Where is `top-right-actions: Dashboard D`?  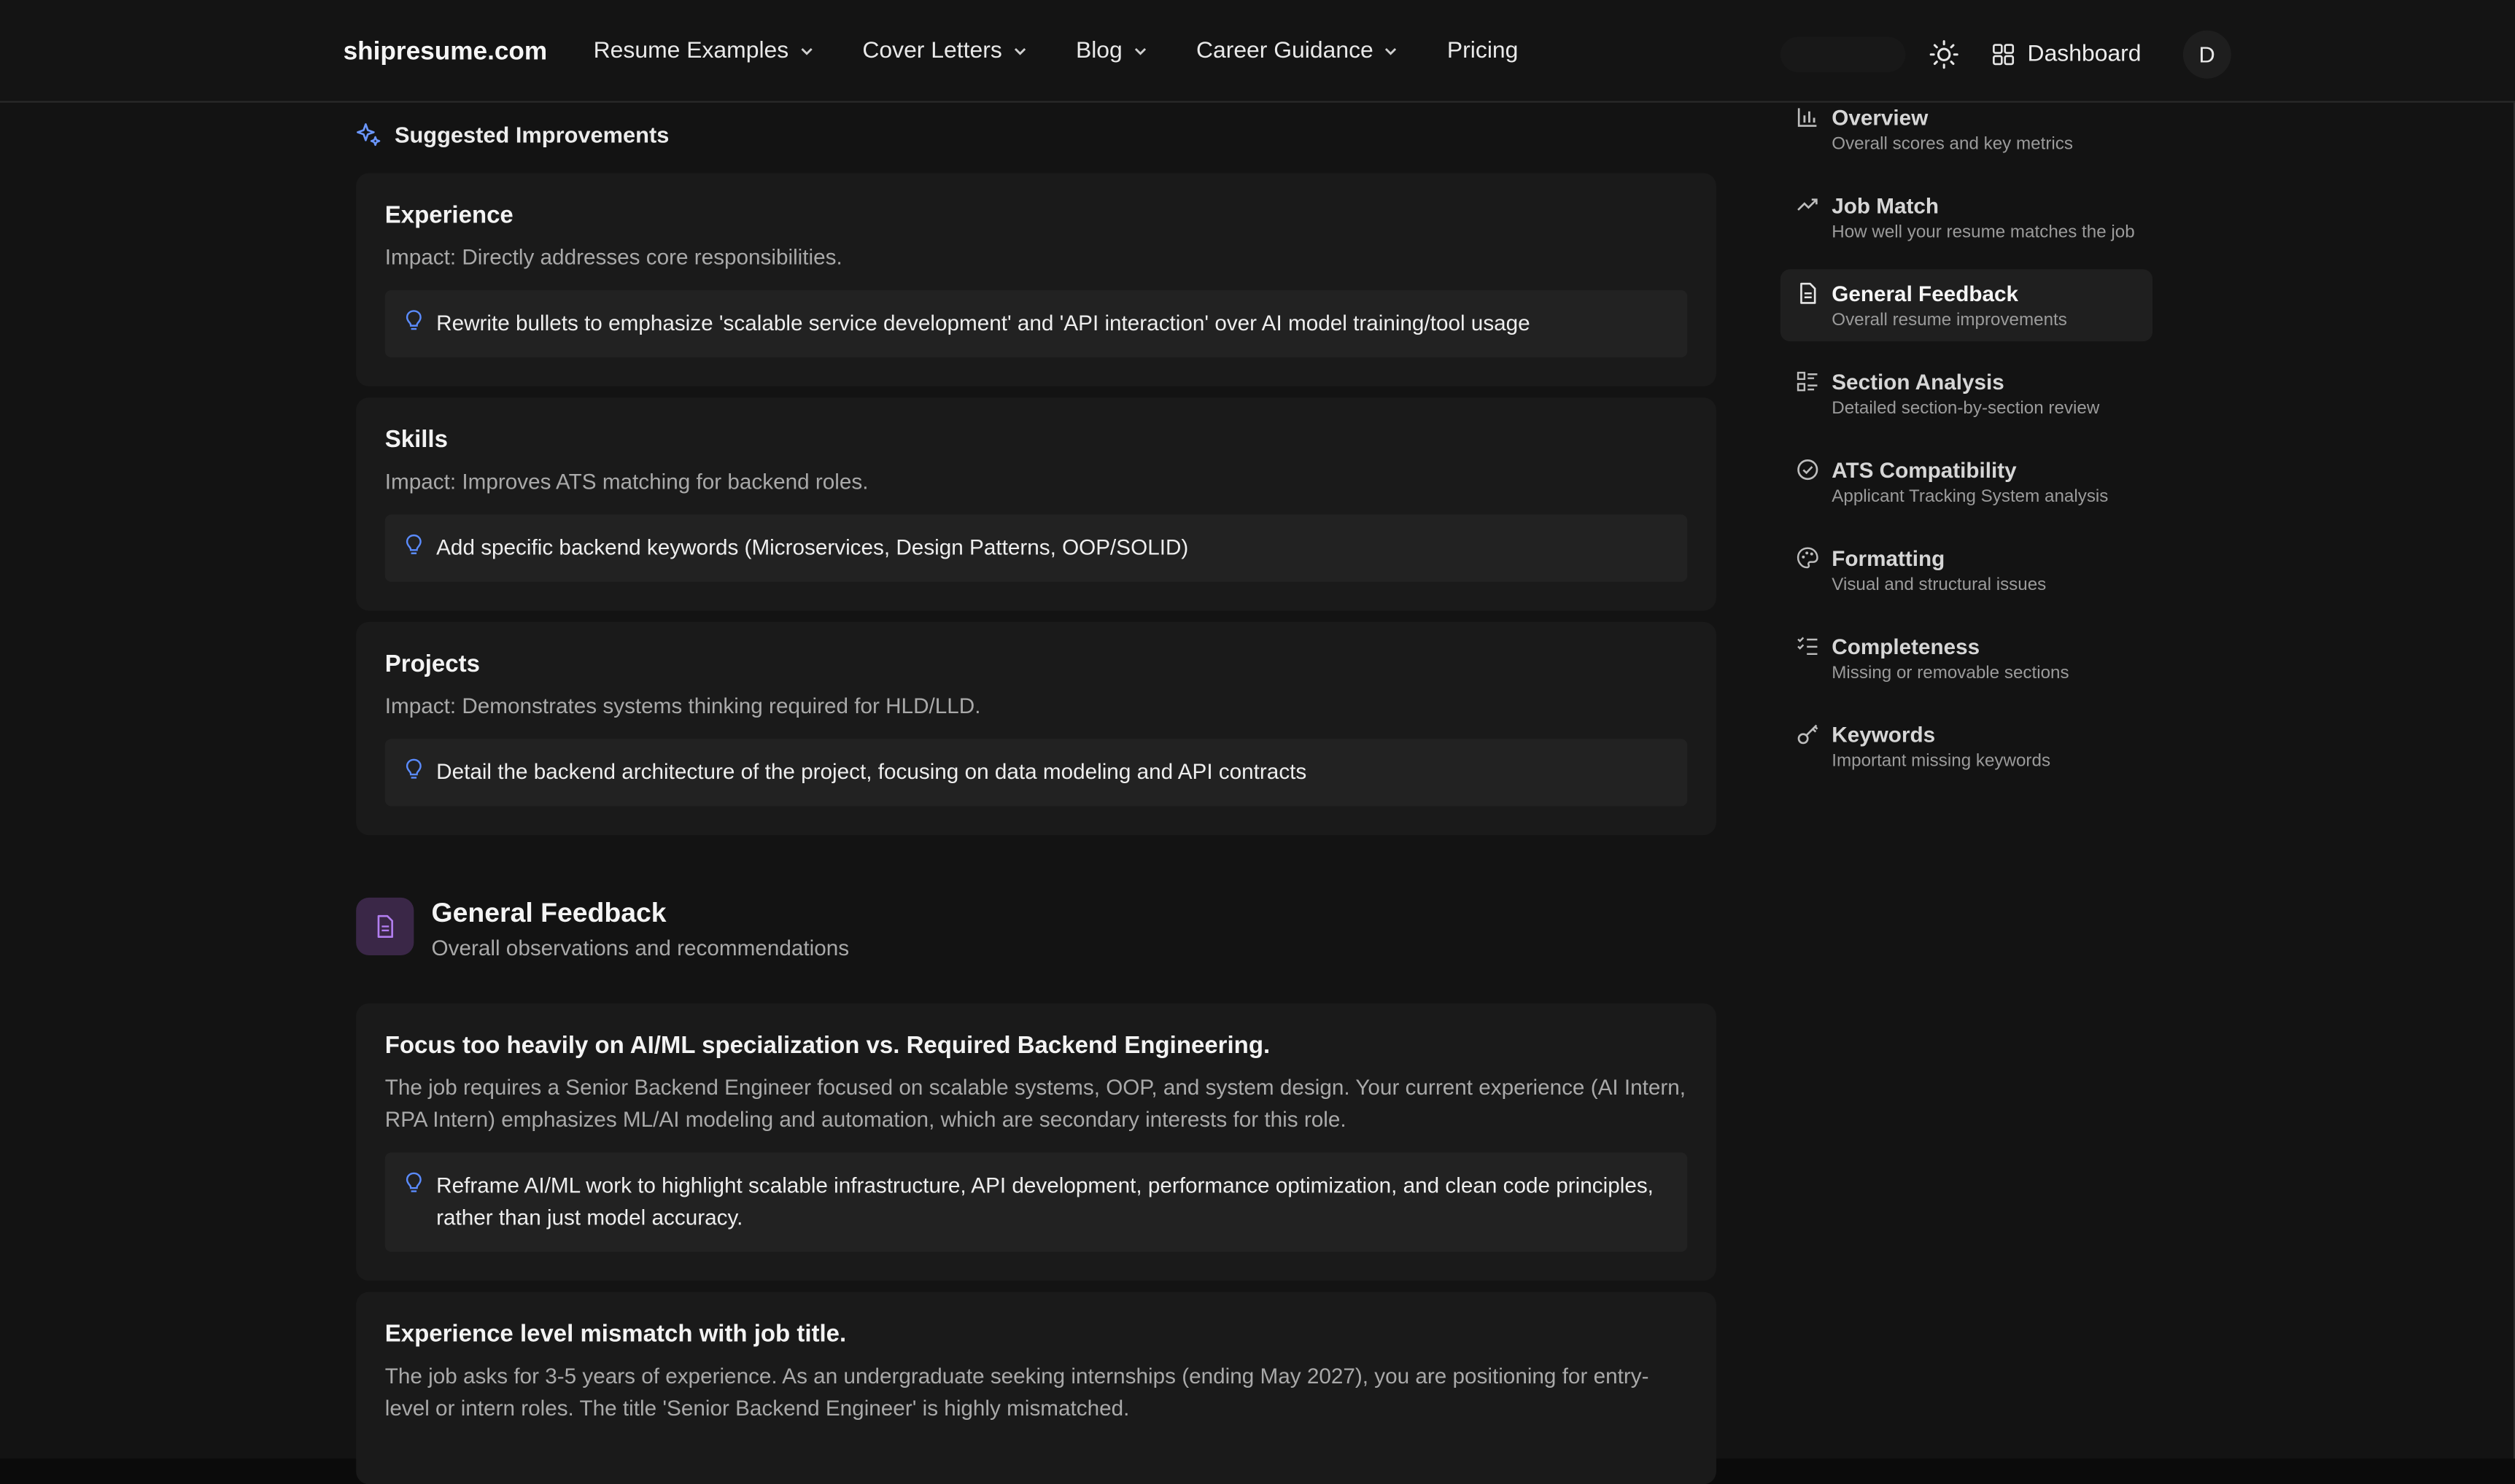 top-right-actions: Dashboard D is located at coordinates (2005, 54).